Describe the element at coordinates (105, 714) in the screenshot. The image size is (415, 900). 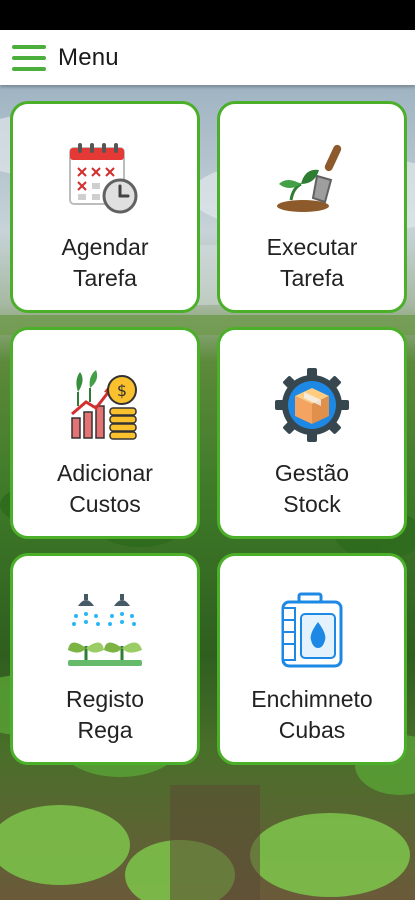
I see `tile-label: Registo Rega` at that location.